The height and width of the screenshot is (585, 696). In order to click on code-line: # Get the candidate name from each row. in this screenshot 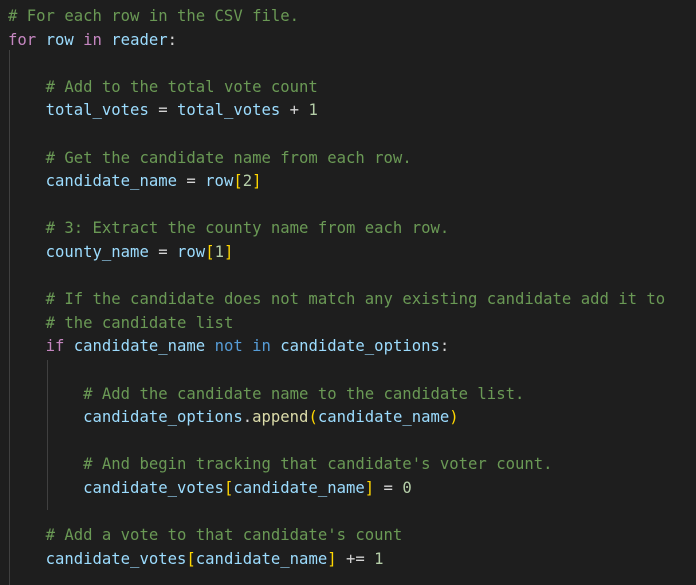, I will do `click(210, 158)`.